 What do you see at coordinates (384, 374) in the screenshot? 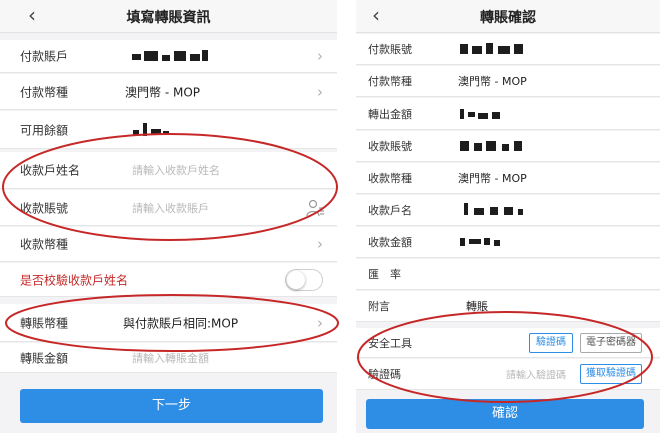
I see `otp-label: 驗證碼` at bounding box center [384, 374].